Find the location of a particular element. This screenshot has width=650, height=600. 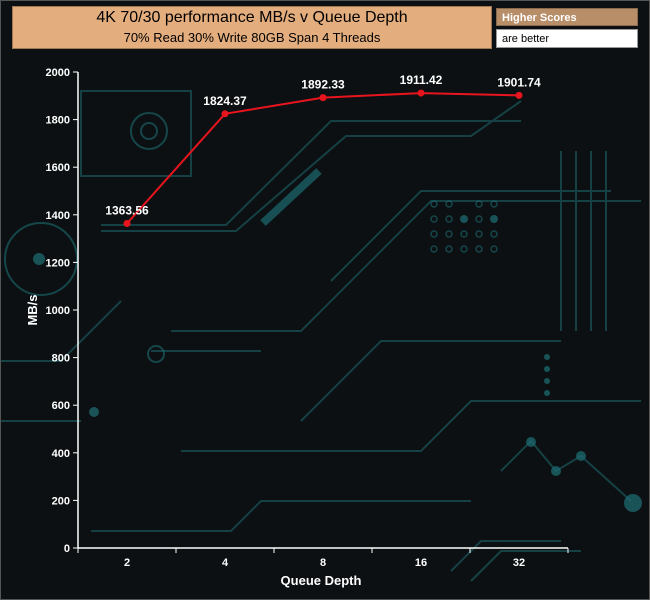

data-label: 1363.56 is located at coordinates (127, 210).